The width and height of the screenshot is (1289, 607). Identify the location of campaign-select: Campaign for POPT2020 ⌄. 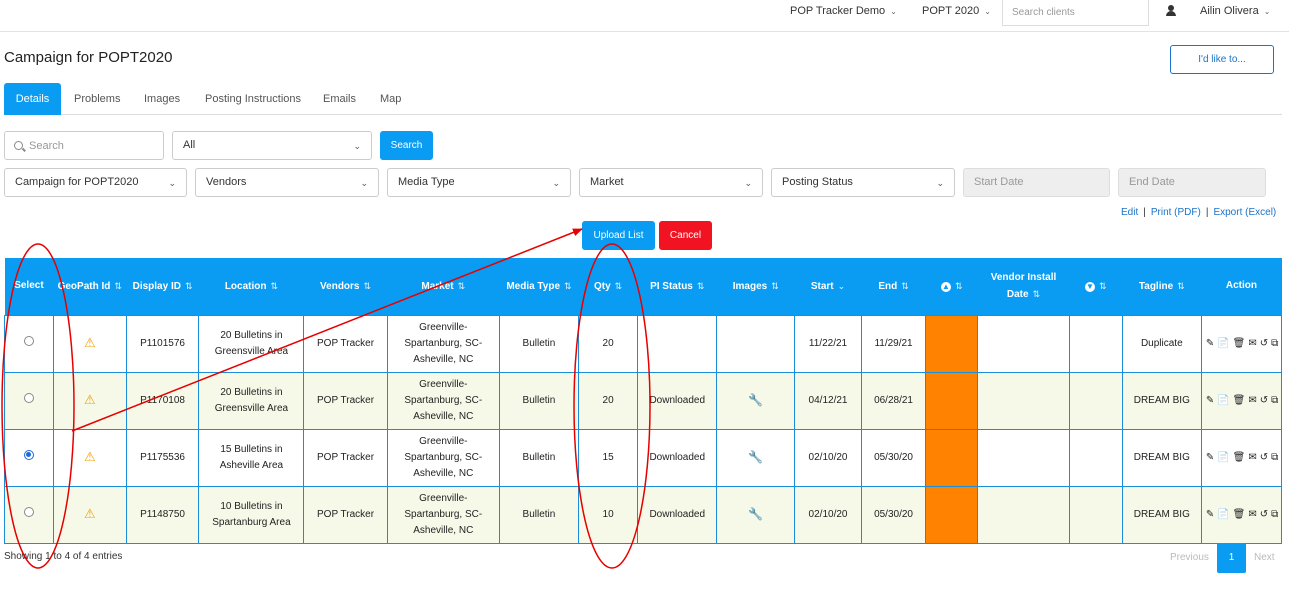
(95, 182).